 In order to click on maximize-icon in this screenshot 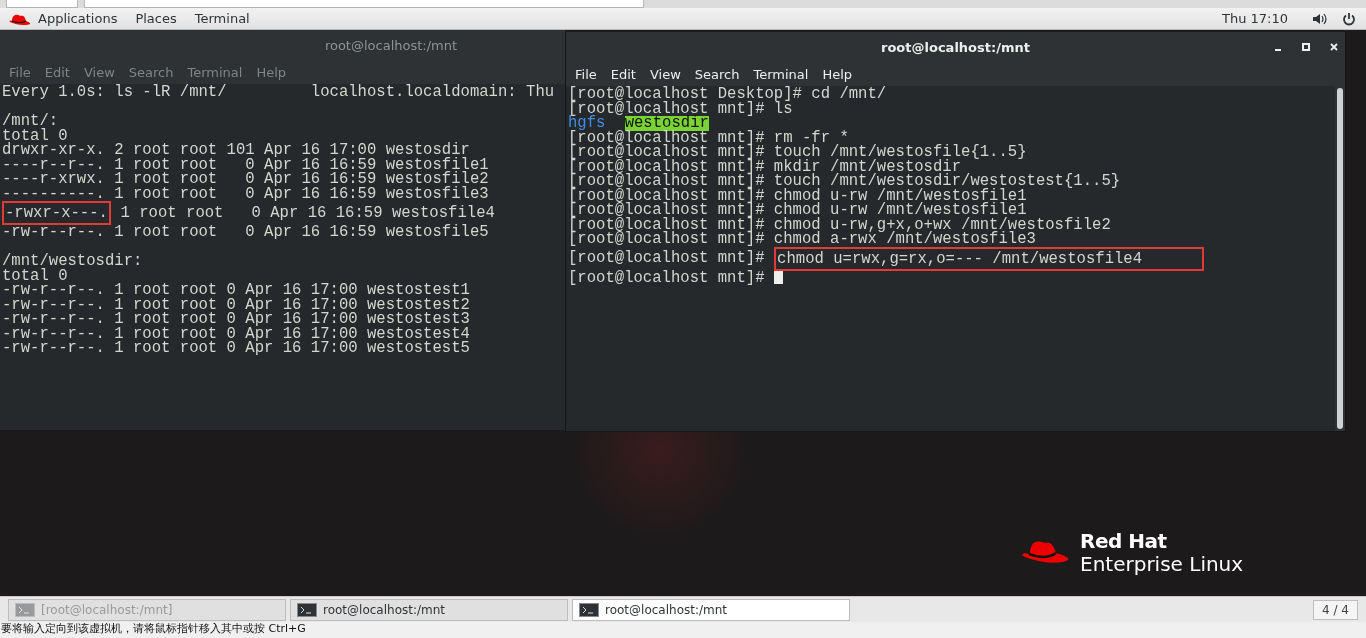, I will do `click(1306, 47)`.